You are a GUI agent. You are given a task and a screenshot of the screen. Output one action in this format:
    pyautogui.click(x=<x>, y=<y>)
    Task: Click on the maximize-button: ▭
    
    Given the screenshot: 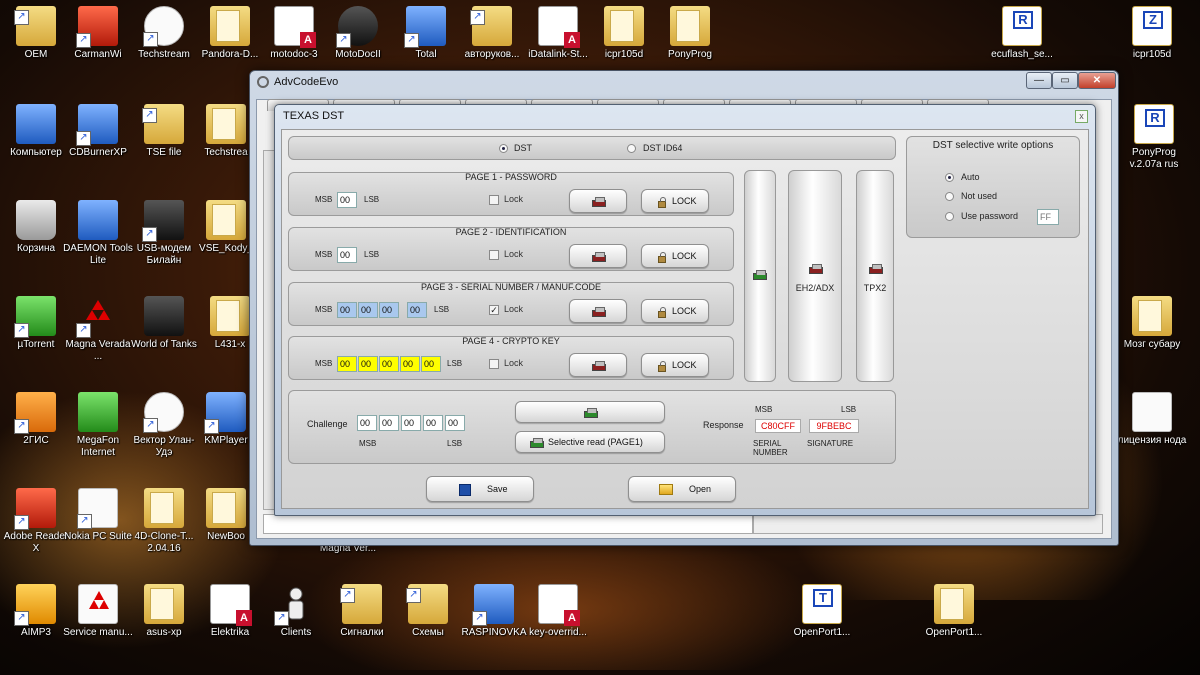 What is the action you would take?
    pyautogui.click(x=1065, y=80)
    